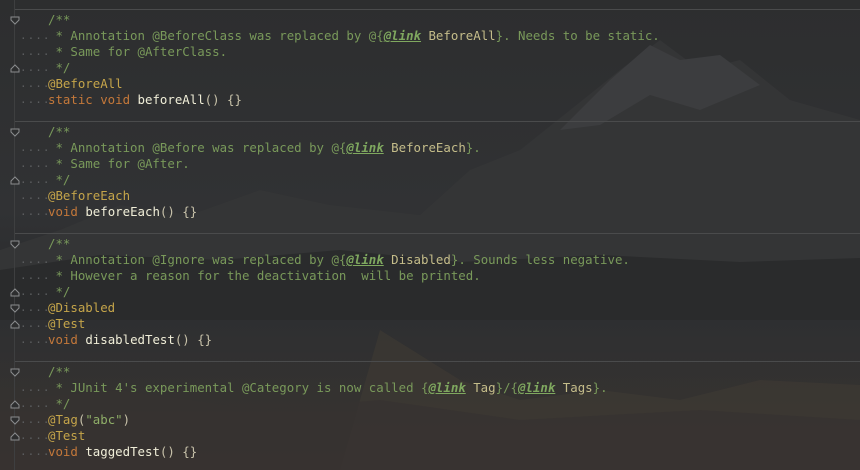  Describe the element at coordinates (430, 308) in the screenshot. I see `code-line: .... @Disabled` at that location.